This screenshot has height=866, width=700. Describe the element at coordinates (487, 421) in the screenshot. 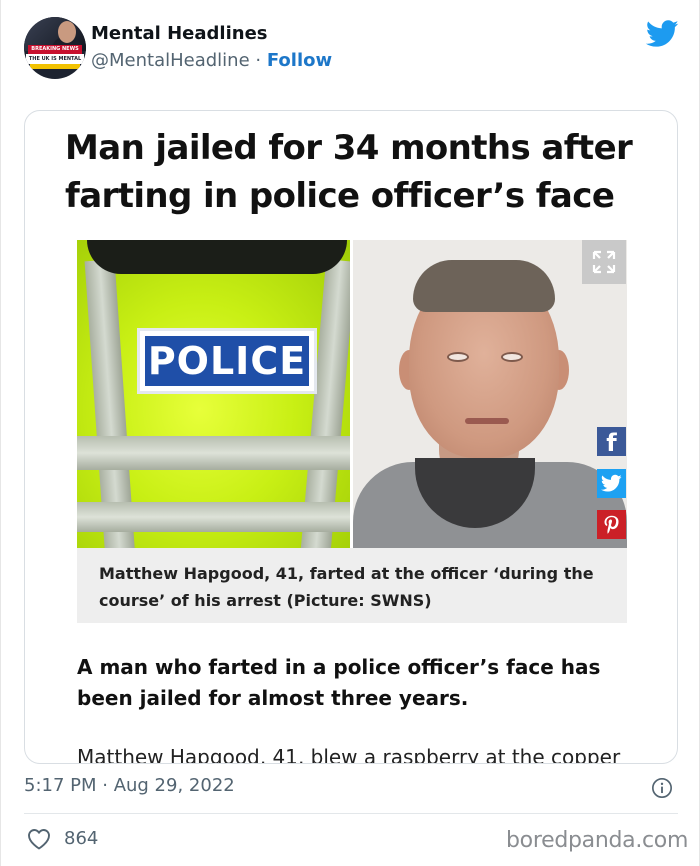

I see `mugshot-mouth` at that location.